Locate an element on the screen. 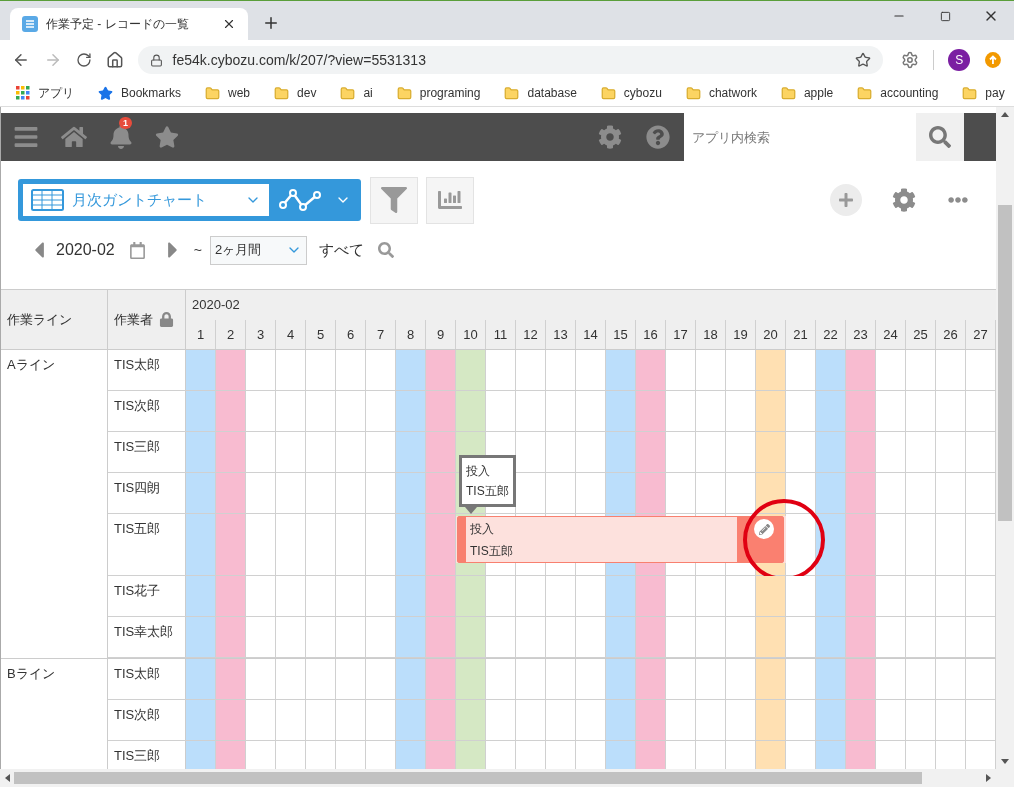 The height and width of the screenshot is (787, 1014). pencil-icon is located at coordinates (764, 529).